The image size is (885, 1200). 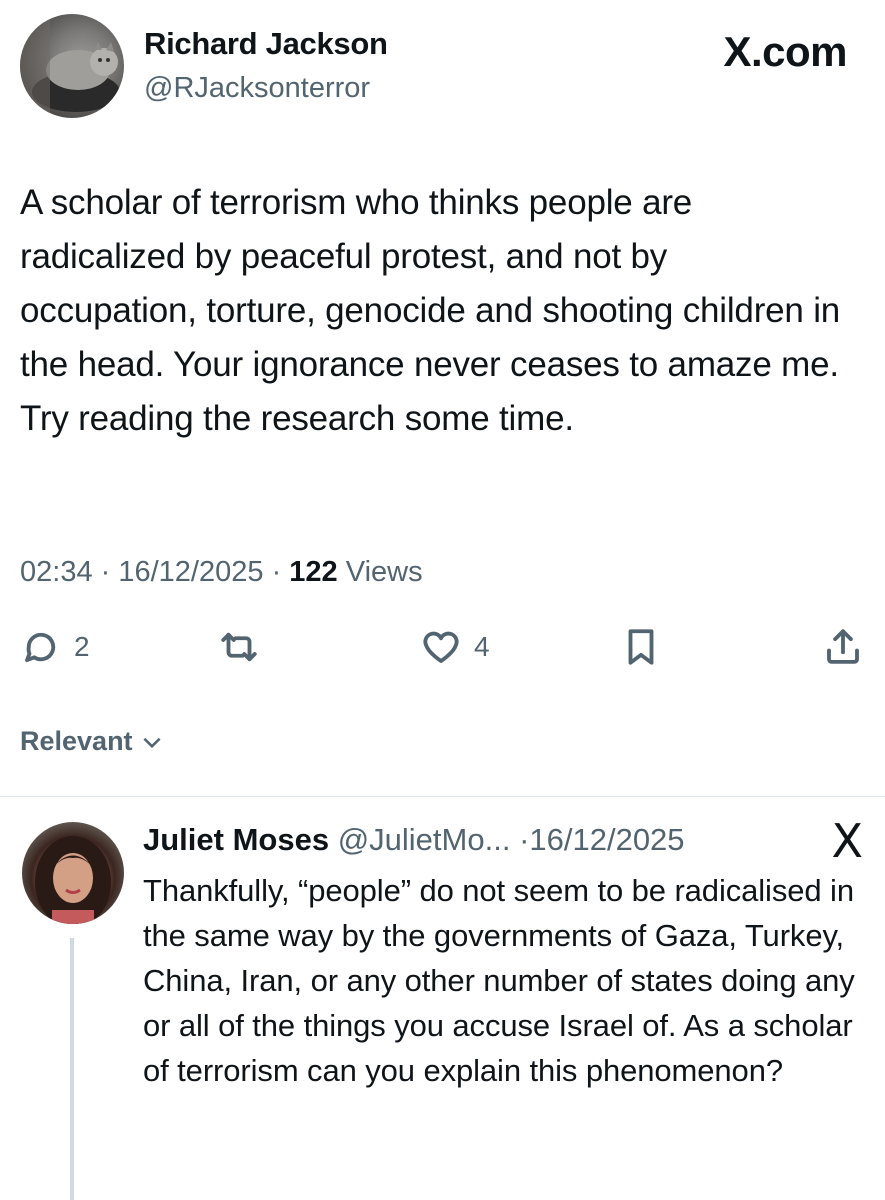 What do you see at coordinates (76, 741) in the screenshot?
I see `sort-label: Relevant` at bounding box center [76, 741].